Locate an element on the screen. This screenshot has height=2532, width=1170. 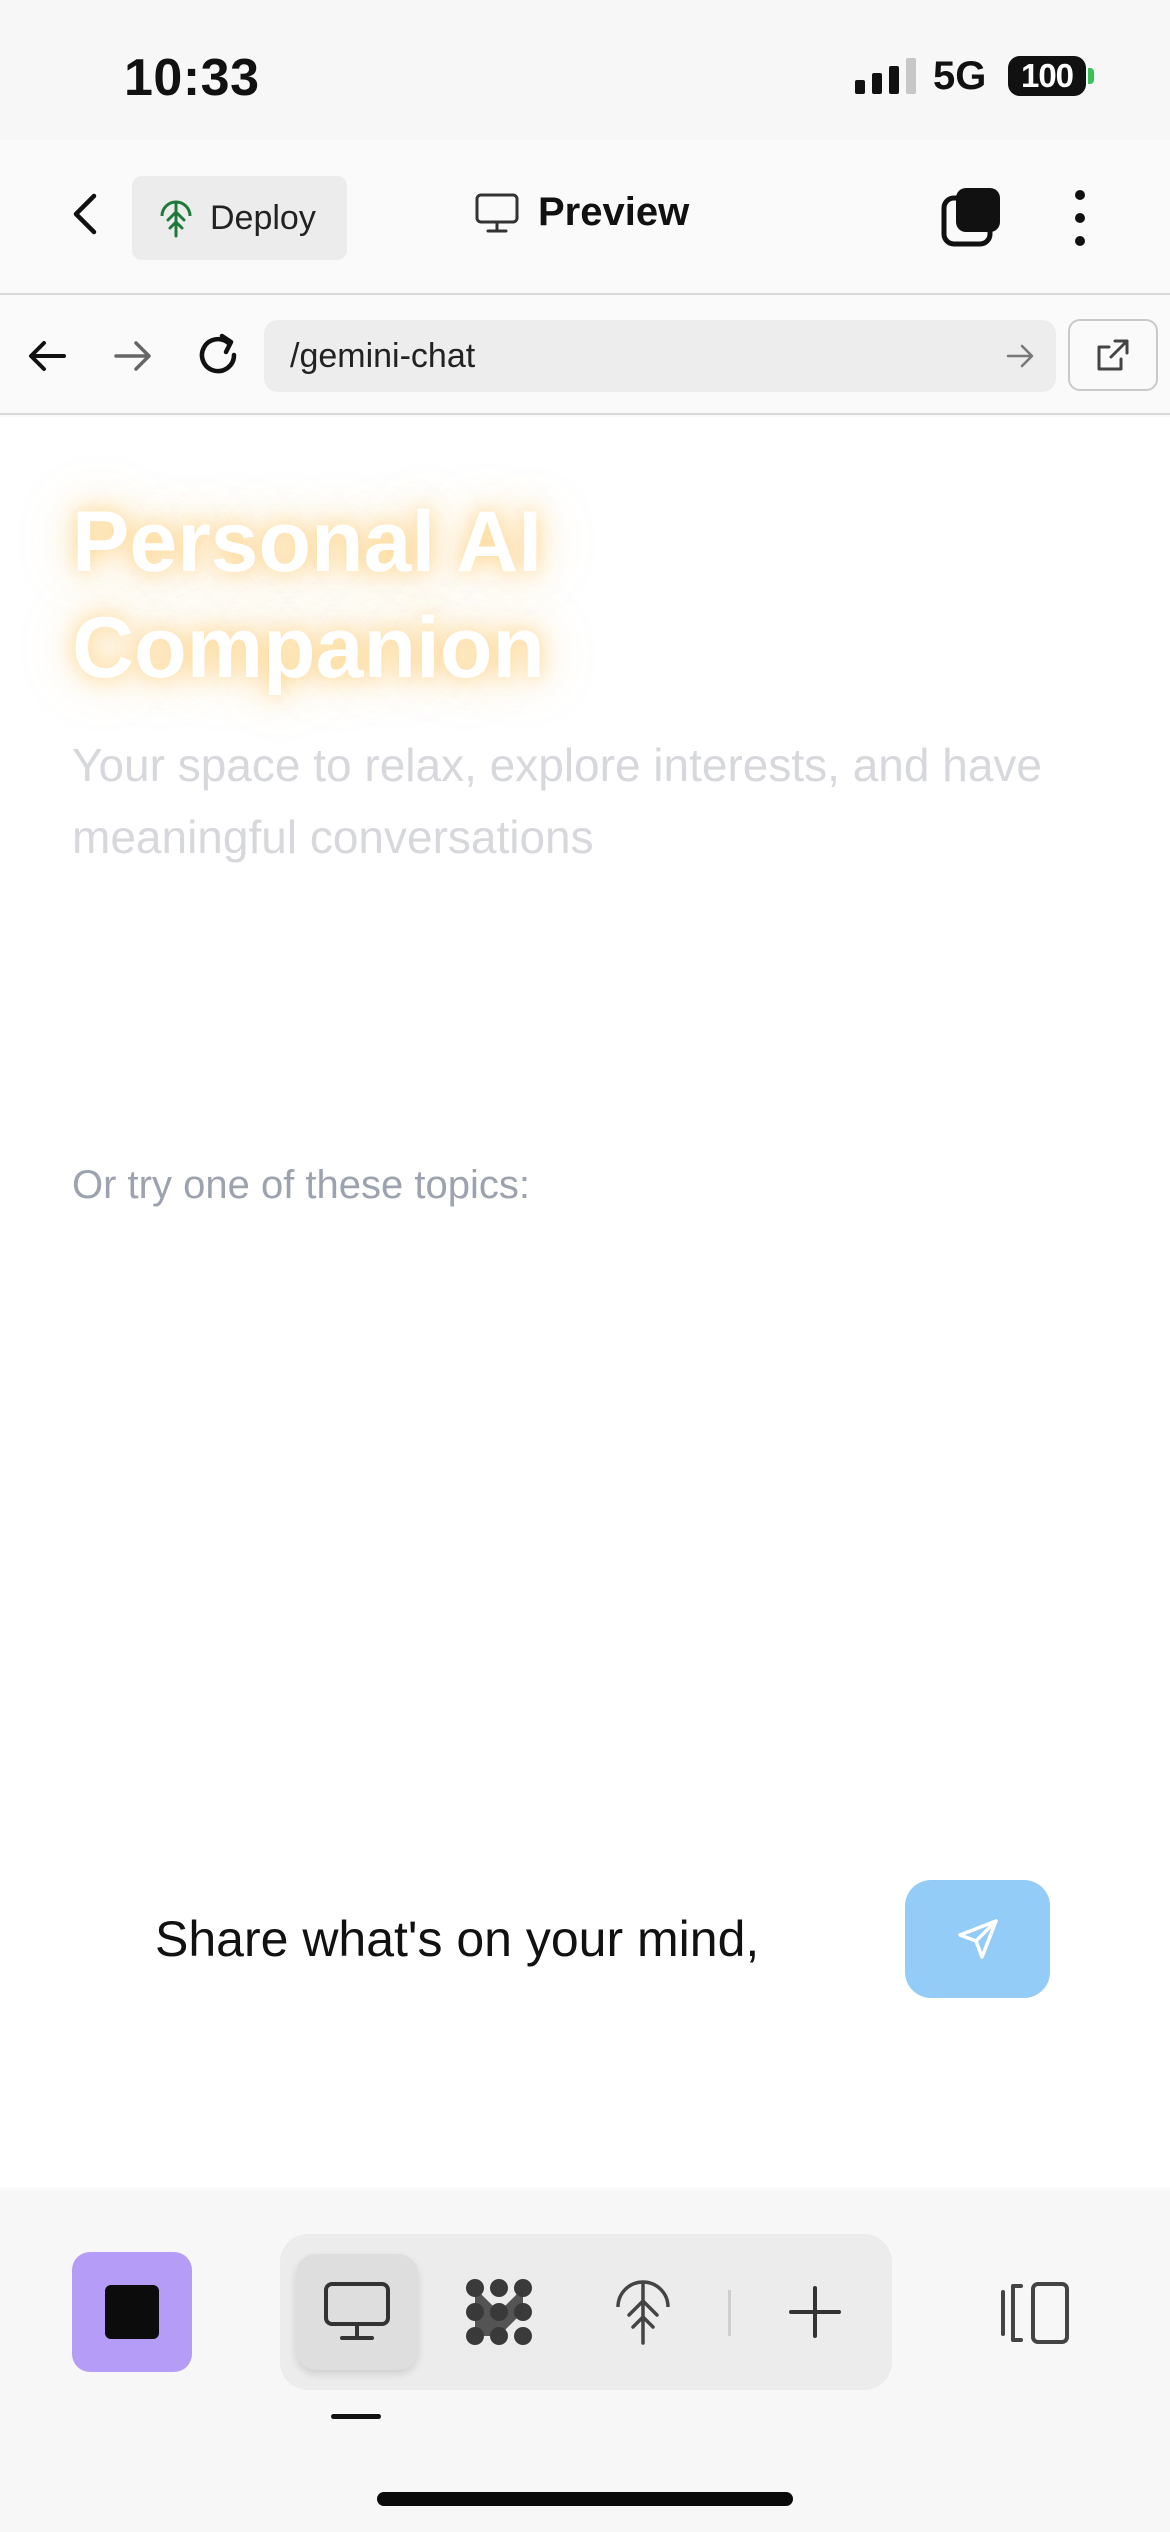
back-button is located at coordinates (86, 214).